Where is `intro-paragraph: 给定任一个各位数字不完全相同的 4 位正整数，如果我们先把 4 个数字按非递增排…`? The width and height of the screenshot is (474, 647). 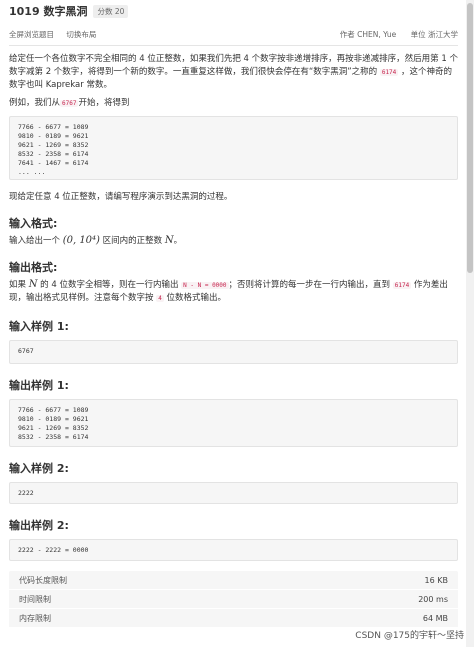 intro-paragraph: 给定任一个各位数字不完全相同的 4 位正整数，如果我们先把 4 个数字按非递增排… is located at coordinates (233, 72).